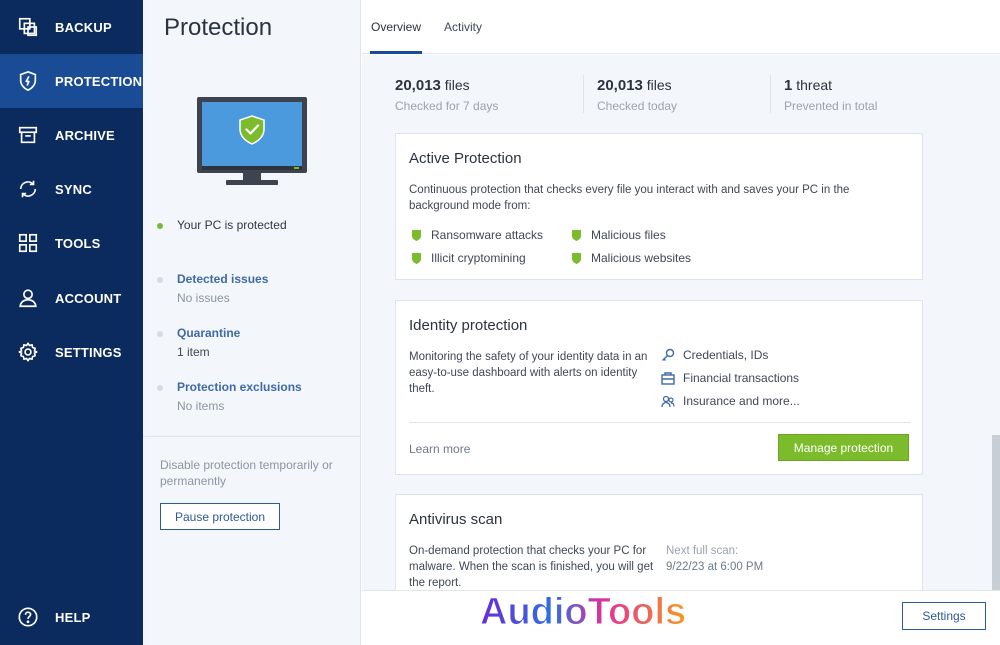 This screenshot has height=645, width=1000. I want to click on stat-label: Checked today, so click(637, 106).